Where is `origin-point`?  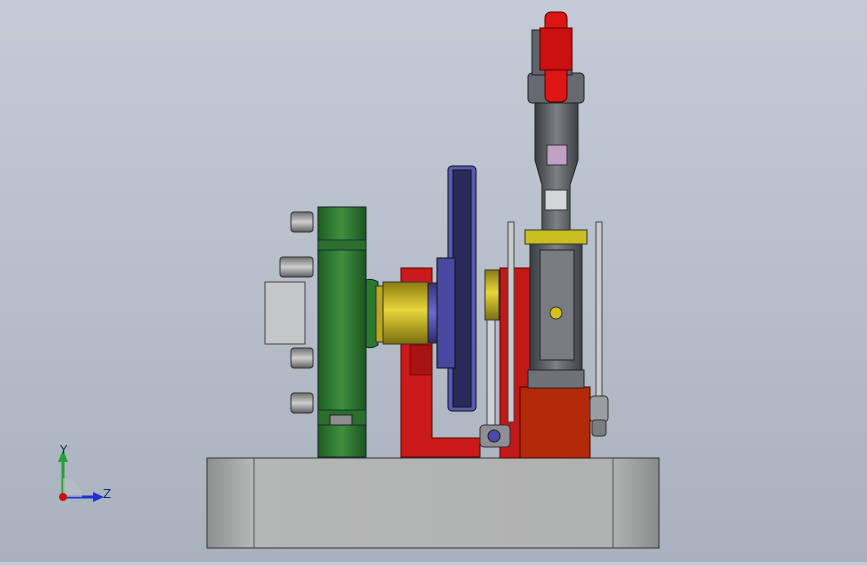
origin-point is located at coordinates (63, 497).